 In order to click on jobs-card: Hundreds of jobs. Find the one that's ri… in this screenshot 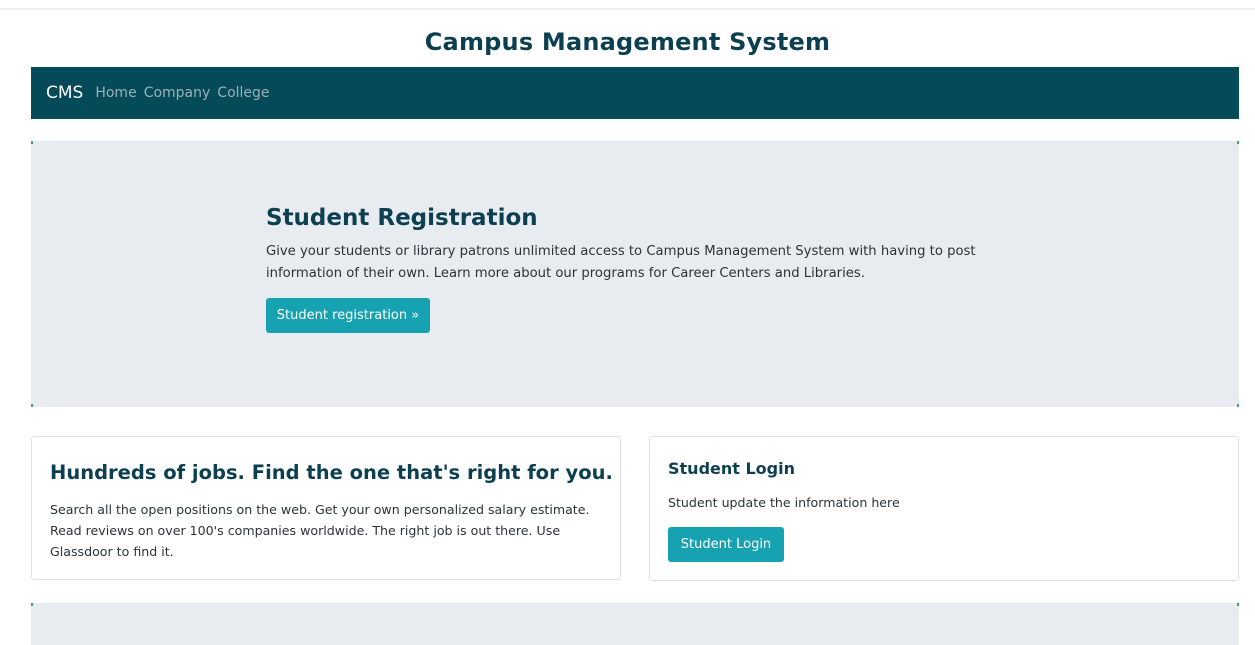, I will do `click(326, 508)`.